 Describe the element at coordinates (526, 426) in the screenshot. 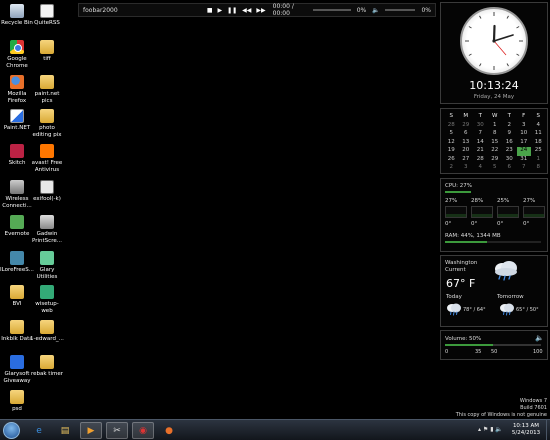

I see `taskbar-time: 10:13 AM` at that location.